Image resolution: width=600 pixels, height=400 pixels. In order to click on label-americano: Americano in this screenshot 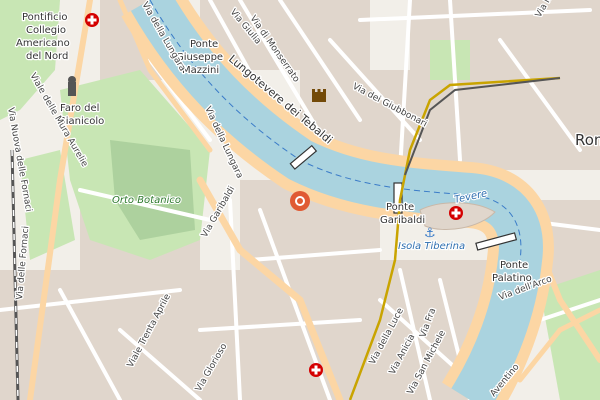, I will do `click(43, 43)`.